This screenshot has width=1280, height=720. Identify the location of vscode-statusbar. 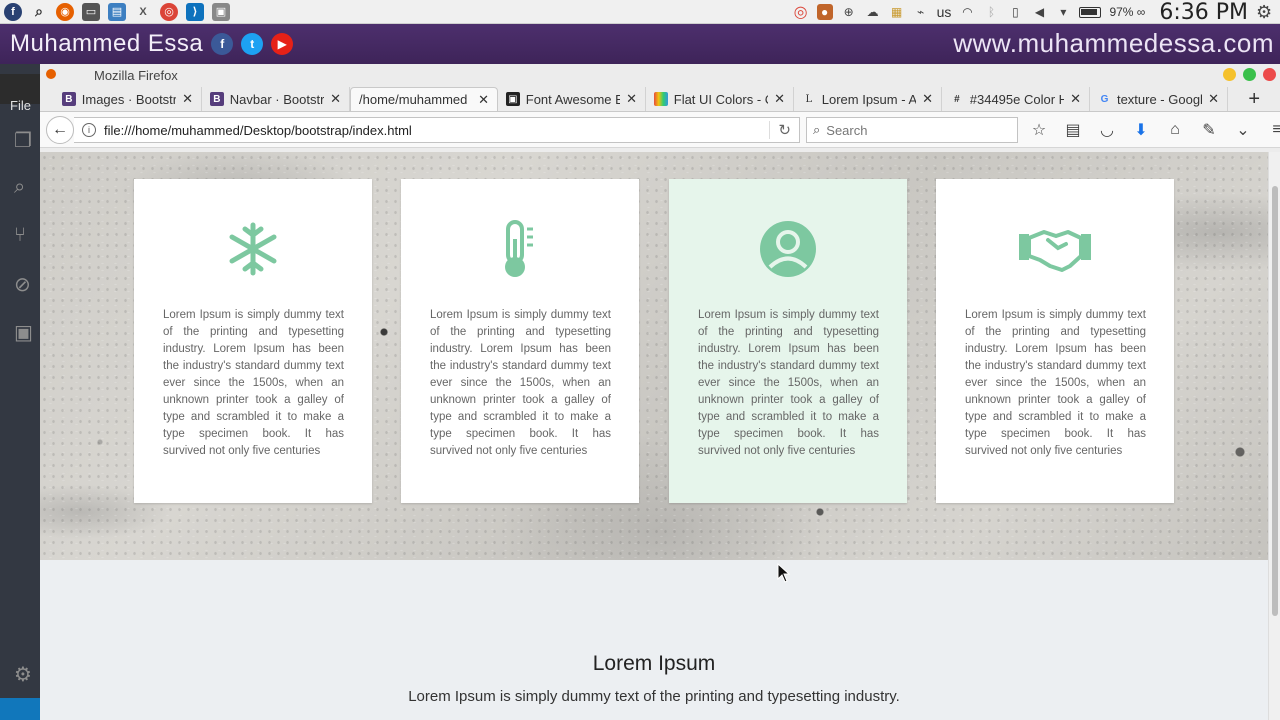
(20, 709).